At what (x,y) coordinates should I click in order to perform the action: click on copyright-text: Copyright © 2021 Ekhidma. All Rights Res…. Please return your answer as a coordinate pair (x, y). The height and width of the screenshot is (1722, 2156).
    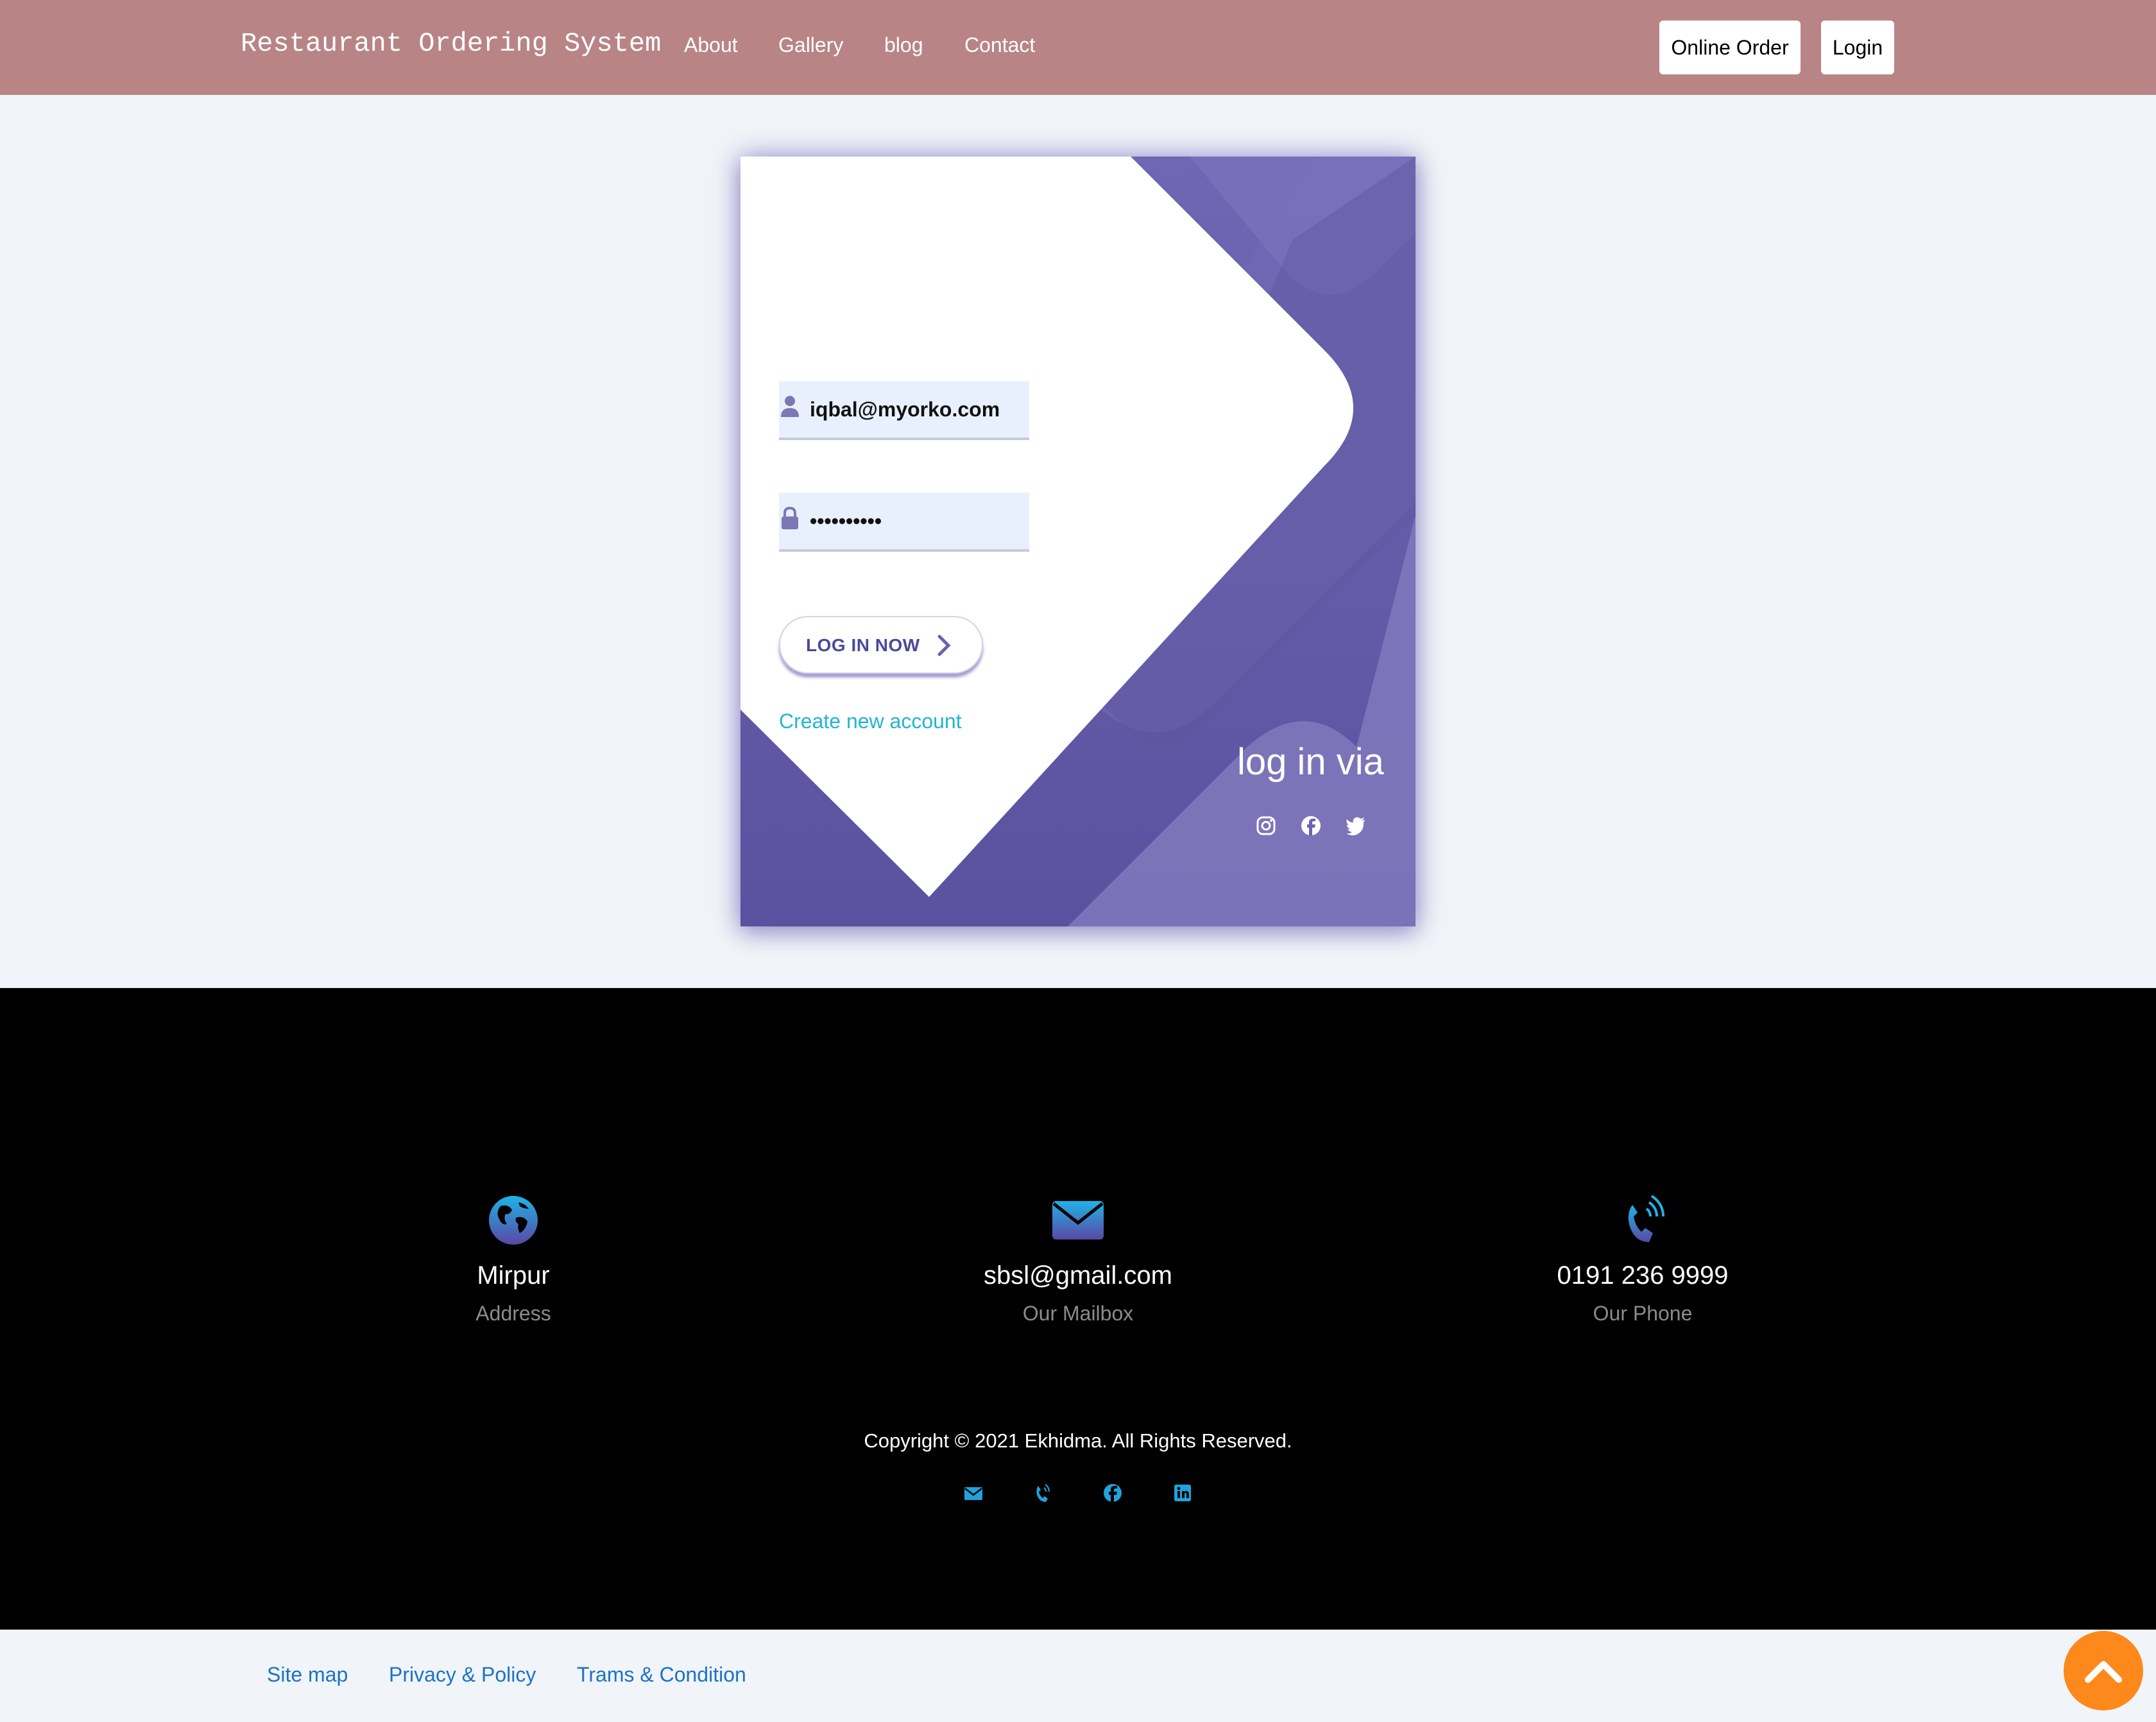
    Looking at the image, I should click on (1078, 1440).